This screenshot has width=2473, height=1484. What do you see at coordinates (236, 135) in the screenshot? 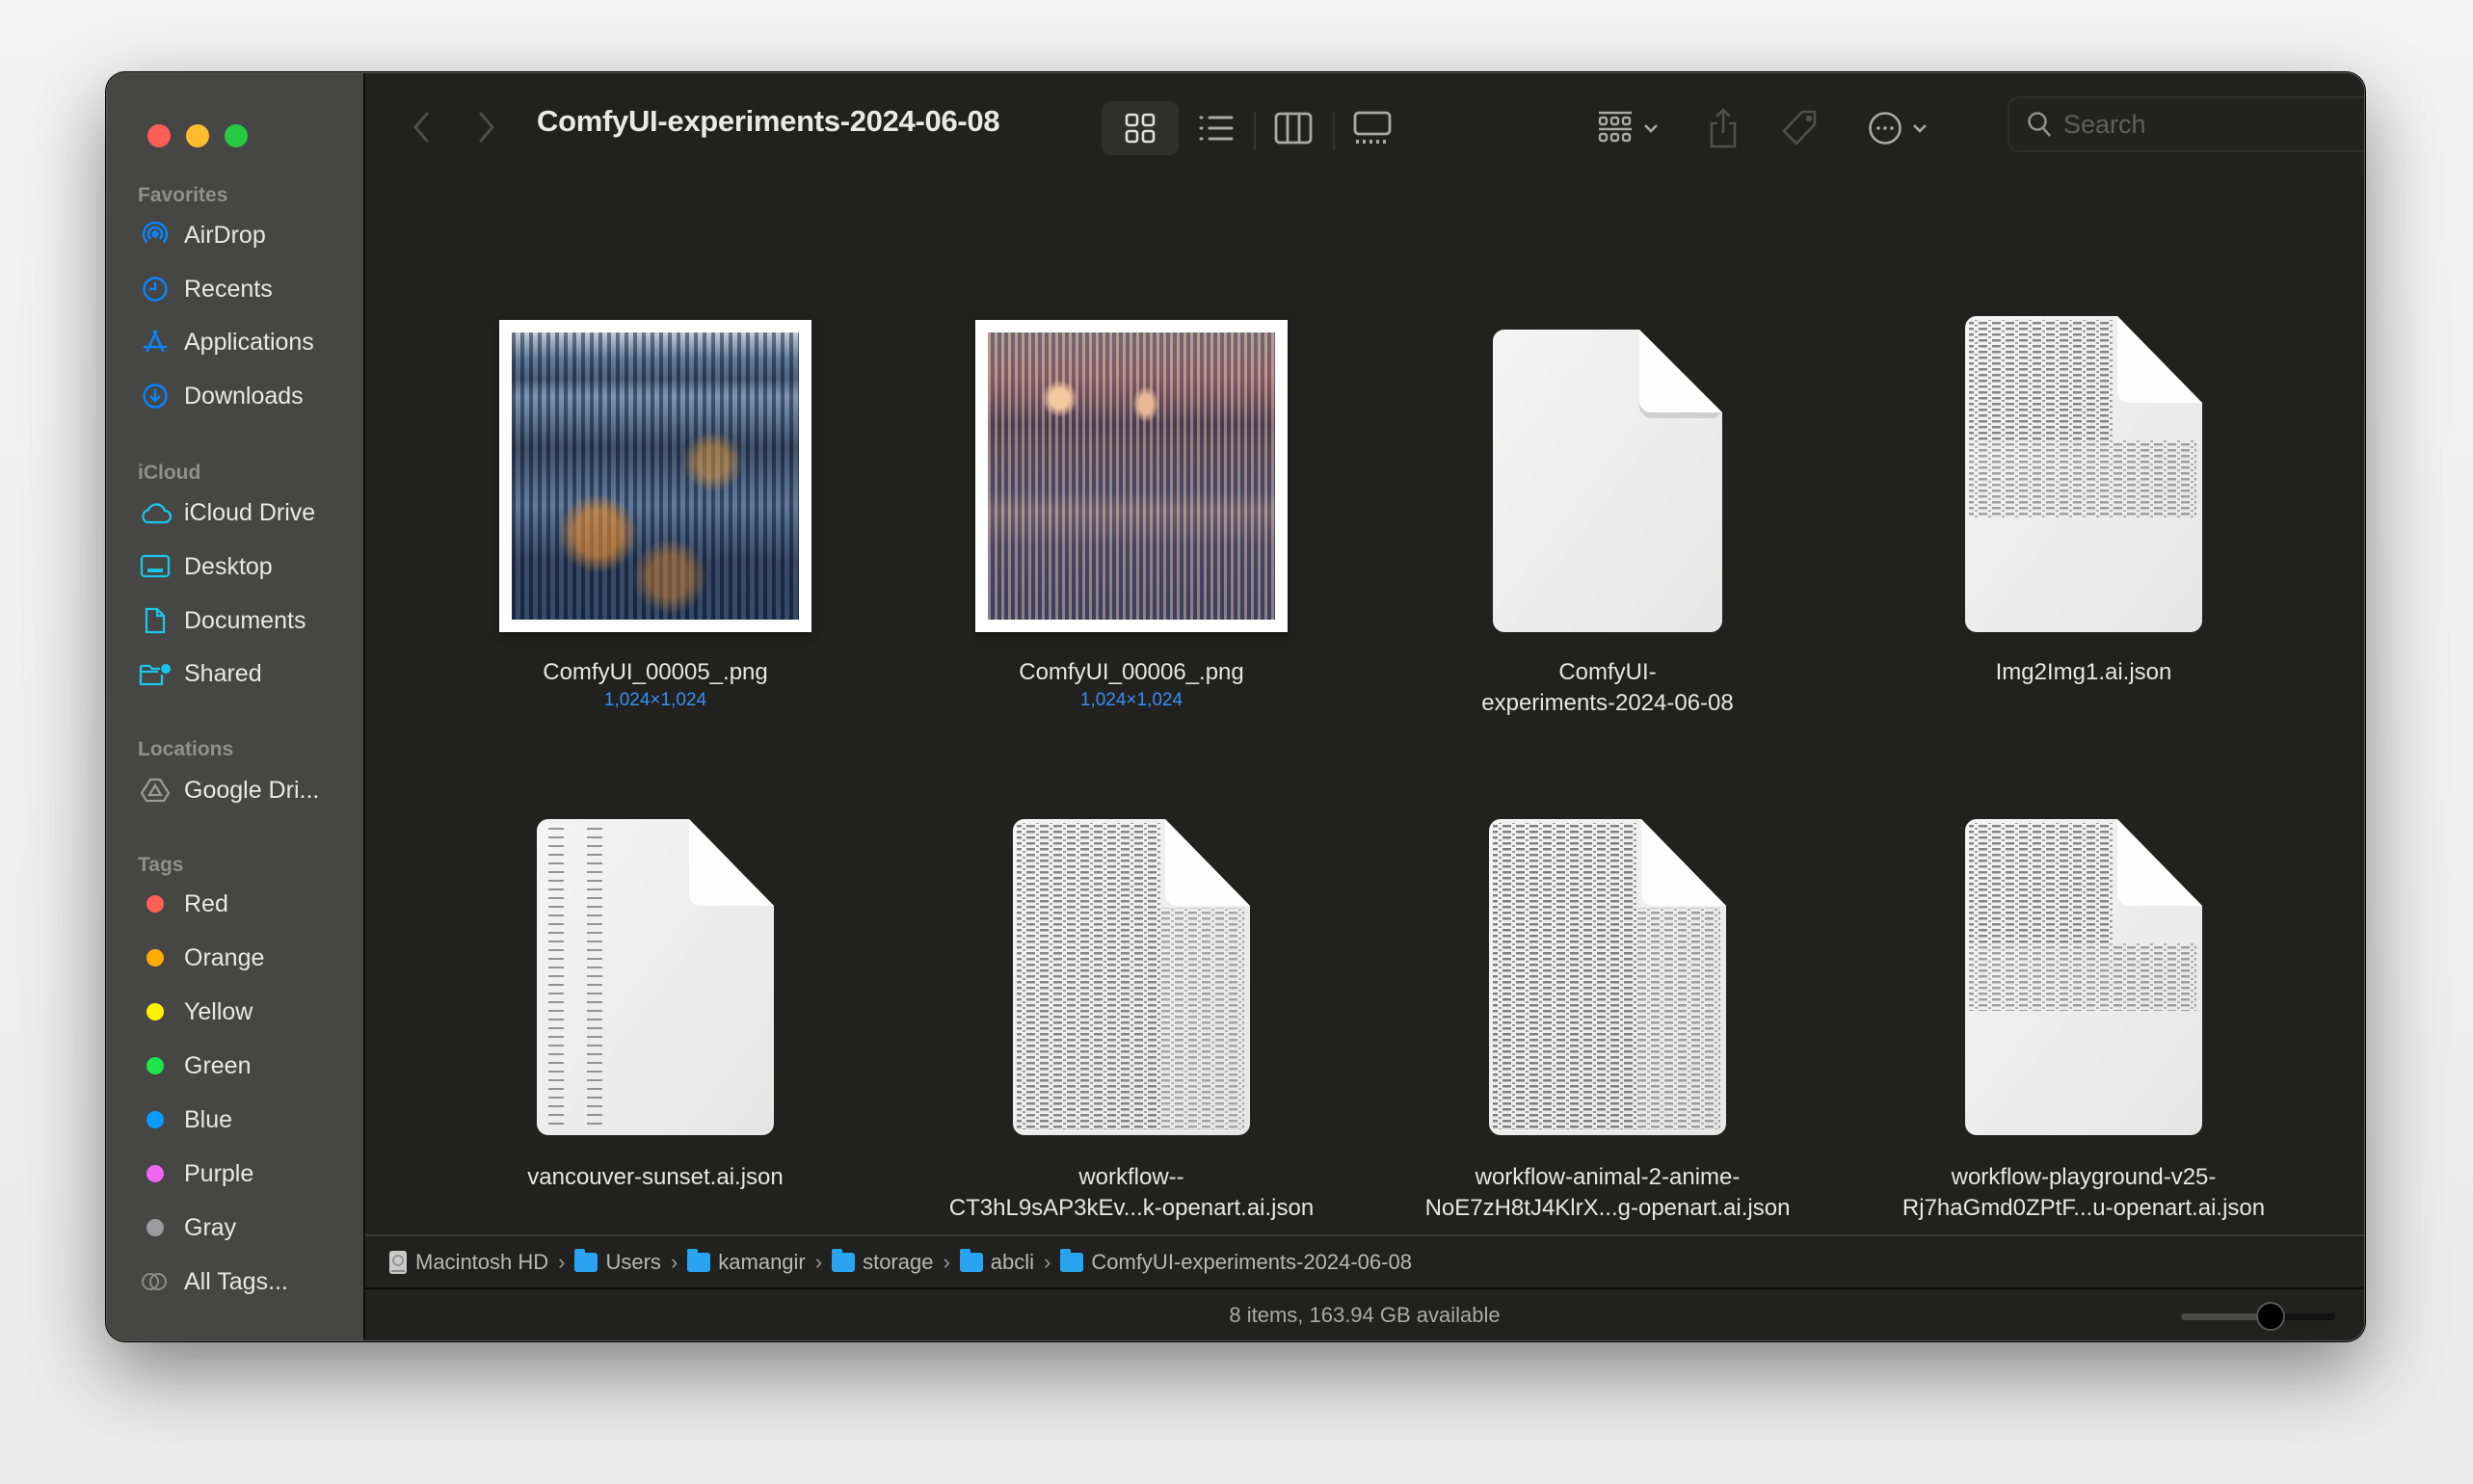
I see `zoom-button` at bounding box center [236, 135].